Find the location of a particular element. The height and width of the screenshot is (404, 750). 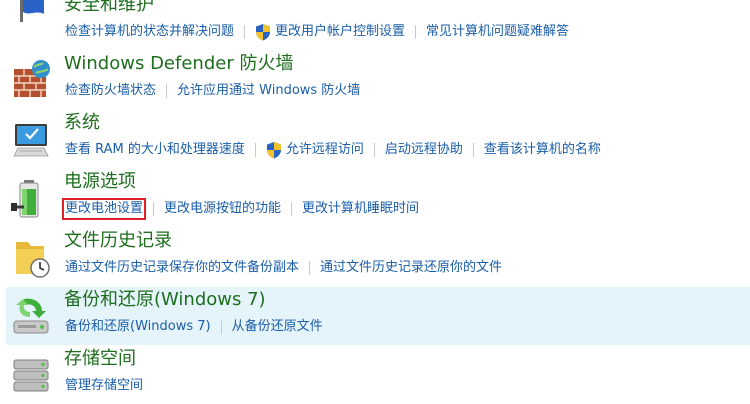

category-link-label: 更改电池设置 is located at coordinates (104, 208).